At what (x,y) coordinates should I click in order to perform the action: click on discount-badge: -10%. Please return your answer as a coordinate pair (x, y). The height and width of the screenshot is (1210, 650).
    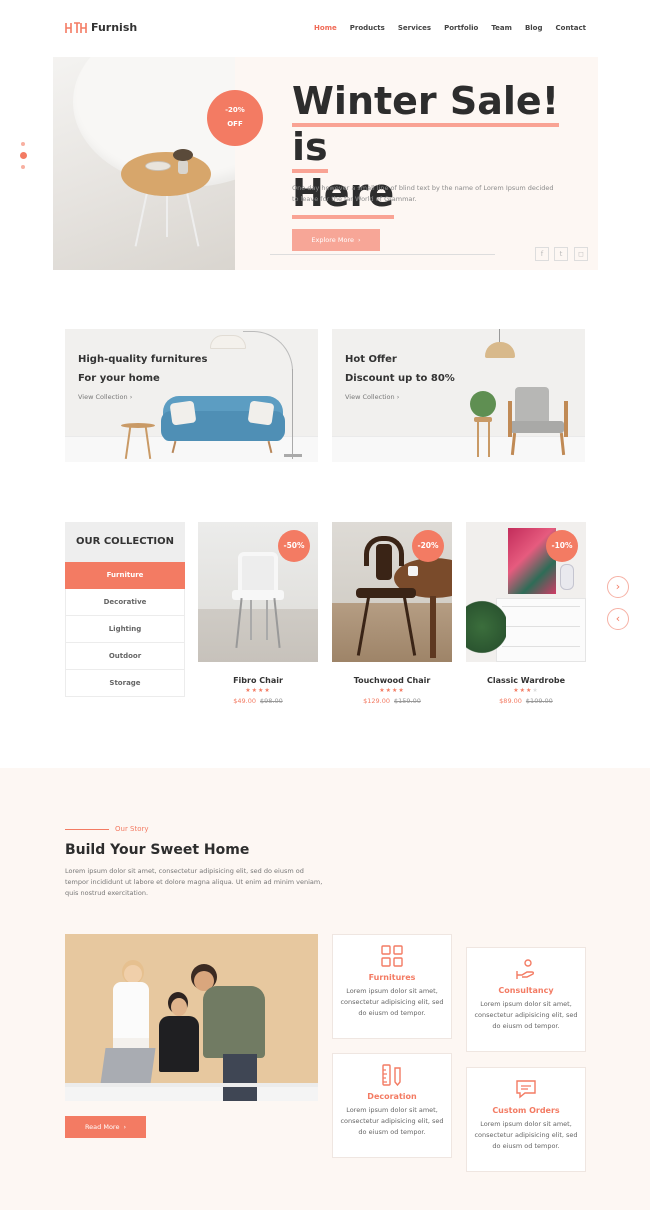
    Looking at the image, I should click on (562, 546).